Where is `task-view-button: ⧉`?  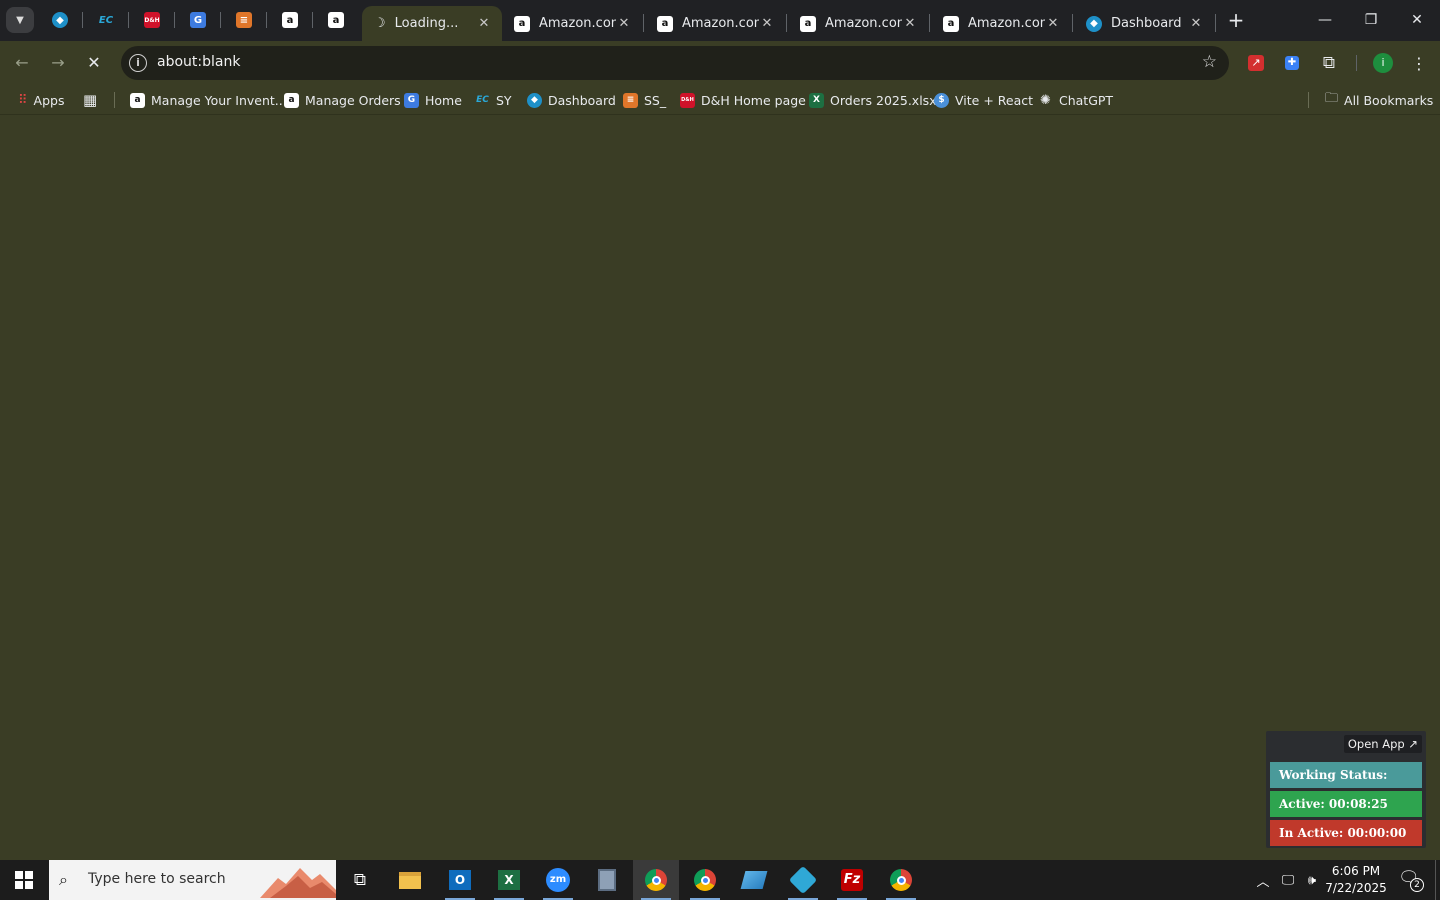
task-view-button: ⧉ is located at coordinates (360, 880).